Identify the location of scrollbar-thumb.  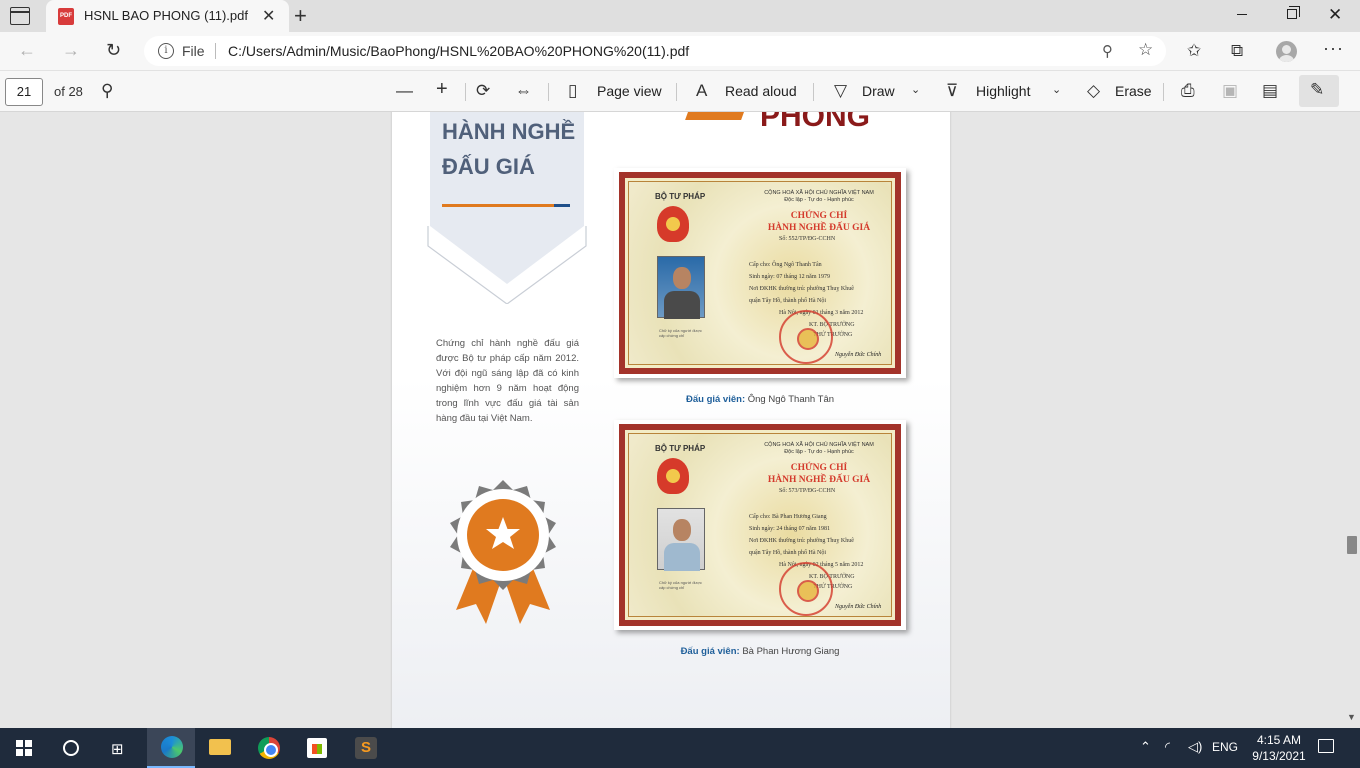
(1352, 545).